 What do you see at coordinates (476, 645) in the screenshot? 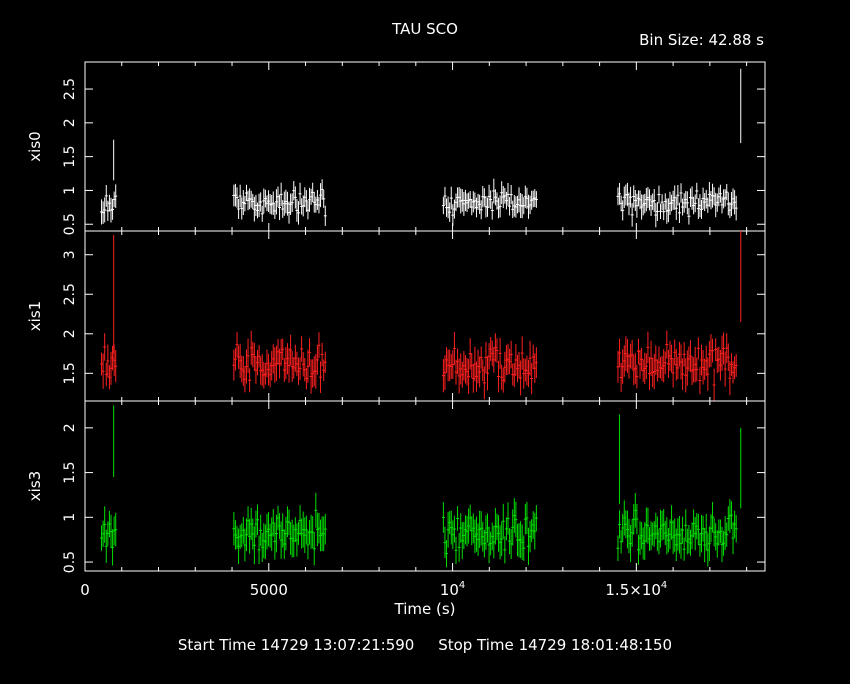
I see `stop-time-label: Stop Time` at bounding box center [476, 645].